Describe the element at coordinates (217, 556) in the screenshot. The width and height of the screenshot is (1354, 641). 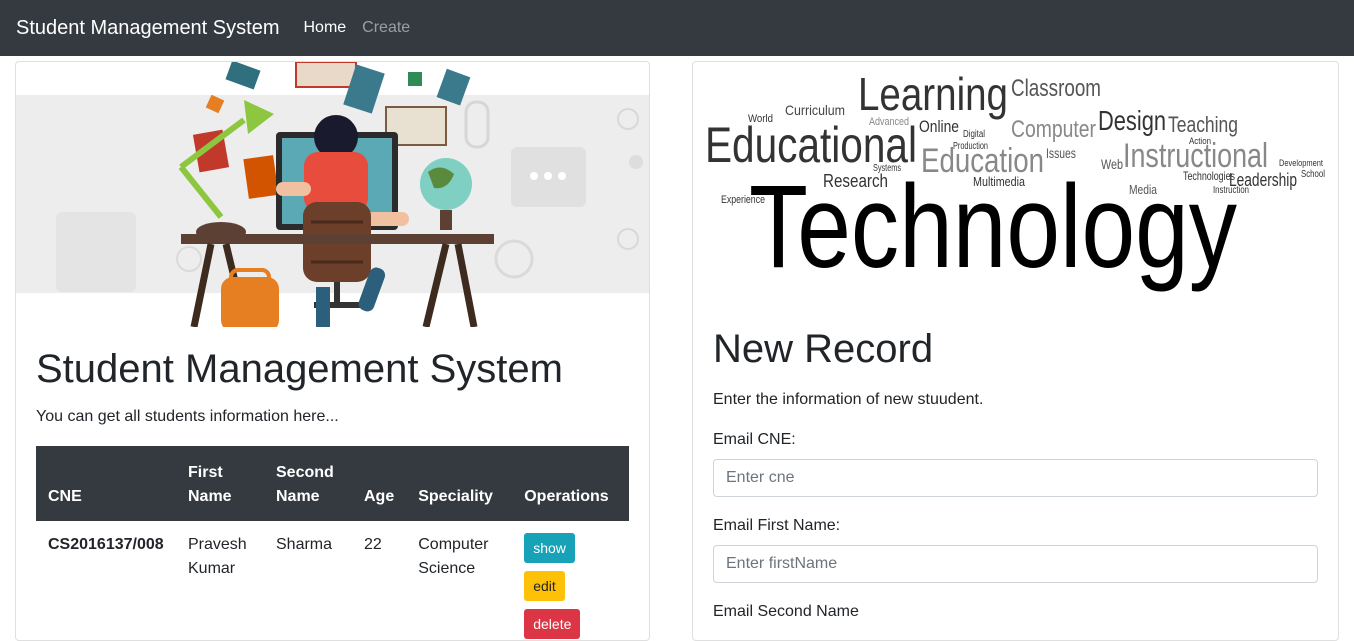
I see `cell-first-name: Pravesh Kumar` at that location.